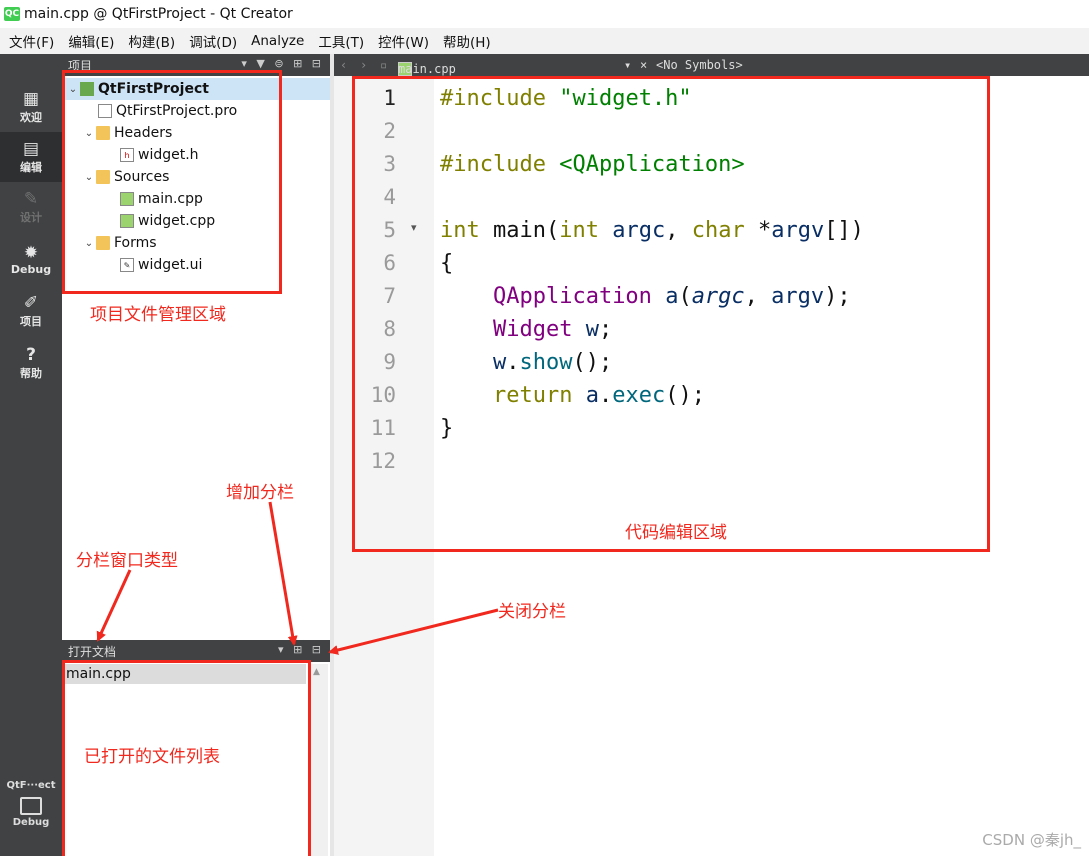  What do you see at coordinates (153, 89) in the screenshot?
I see `tree-item-label: QtFirstProject` at bounding box center [153, 89].